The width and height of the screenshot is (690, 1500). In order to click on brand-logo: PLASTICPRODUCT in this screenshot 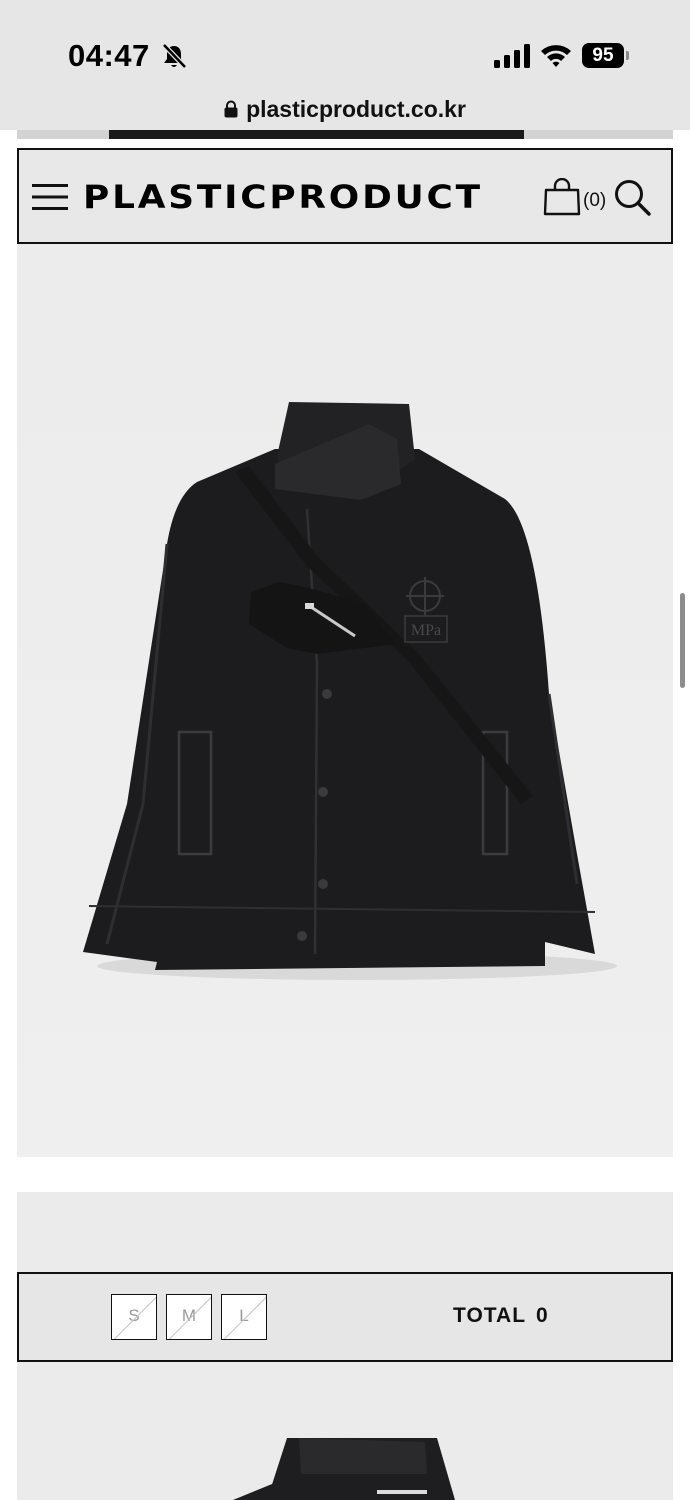, I will do `click(283, 197)`.